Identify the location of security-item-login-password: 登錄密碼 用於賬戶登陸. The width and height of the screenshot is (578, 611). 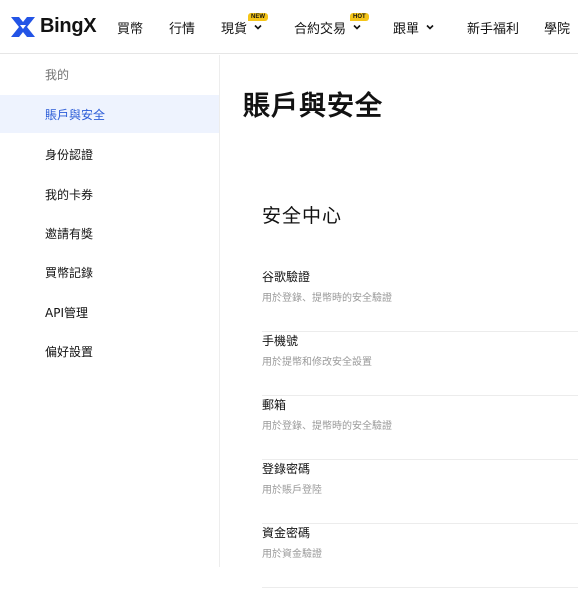
(420, 492).